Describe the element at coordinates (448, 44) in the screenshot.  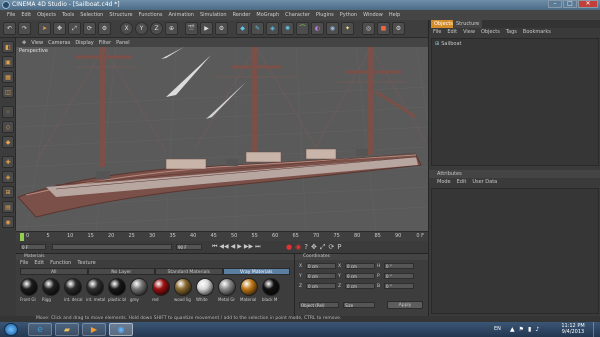
I see `object-tree-item: ⊞ Sailboat` at that location.